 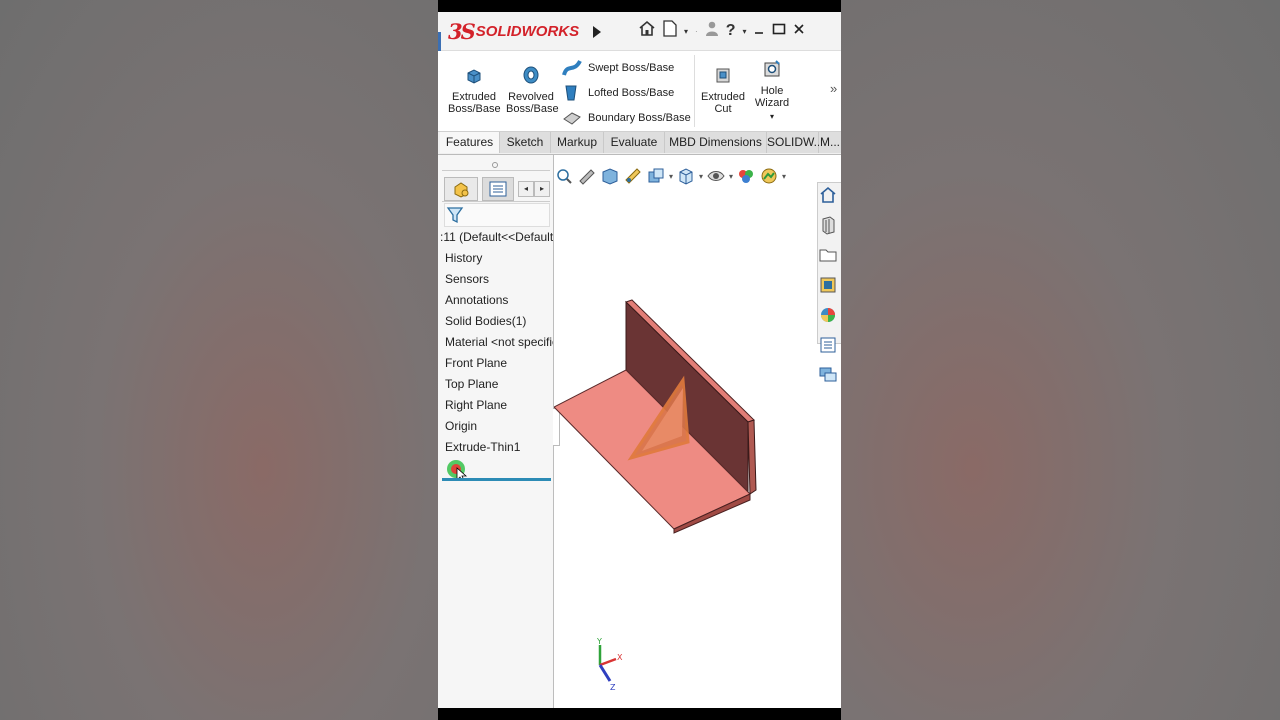 I want to click on tree-filter-field, so click(x=497, y=215).